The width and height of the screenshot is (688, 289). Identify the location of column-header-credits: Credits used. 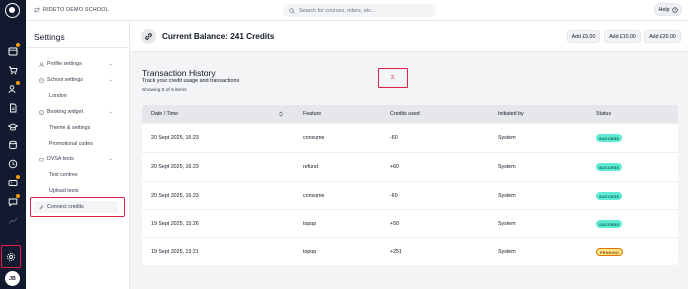
(405, 114).